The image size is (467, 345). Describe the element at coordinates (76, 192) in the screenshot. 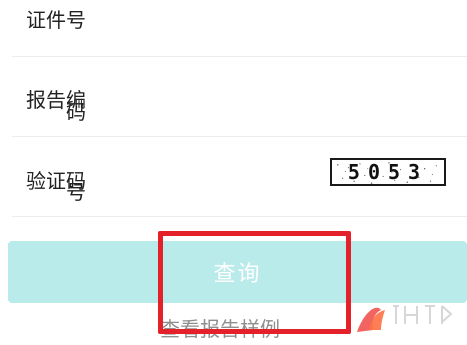

I see `captcha-label-wrap: 号` at that location.